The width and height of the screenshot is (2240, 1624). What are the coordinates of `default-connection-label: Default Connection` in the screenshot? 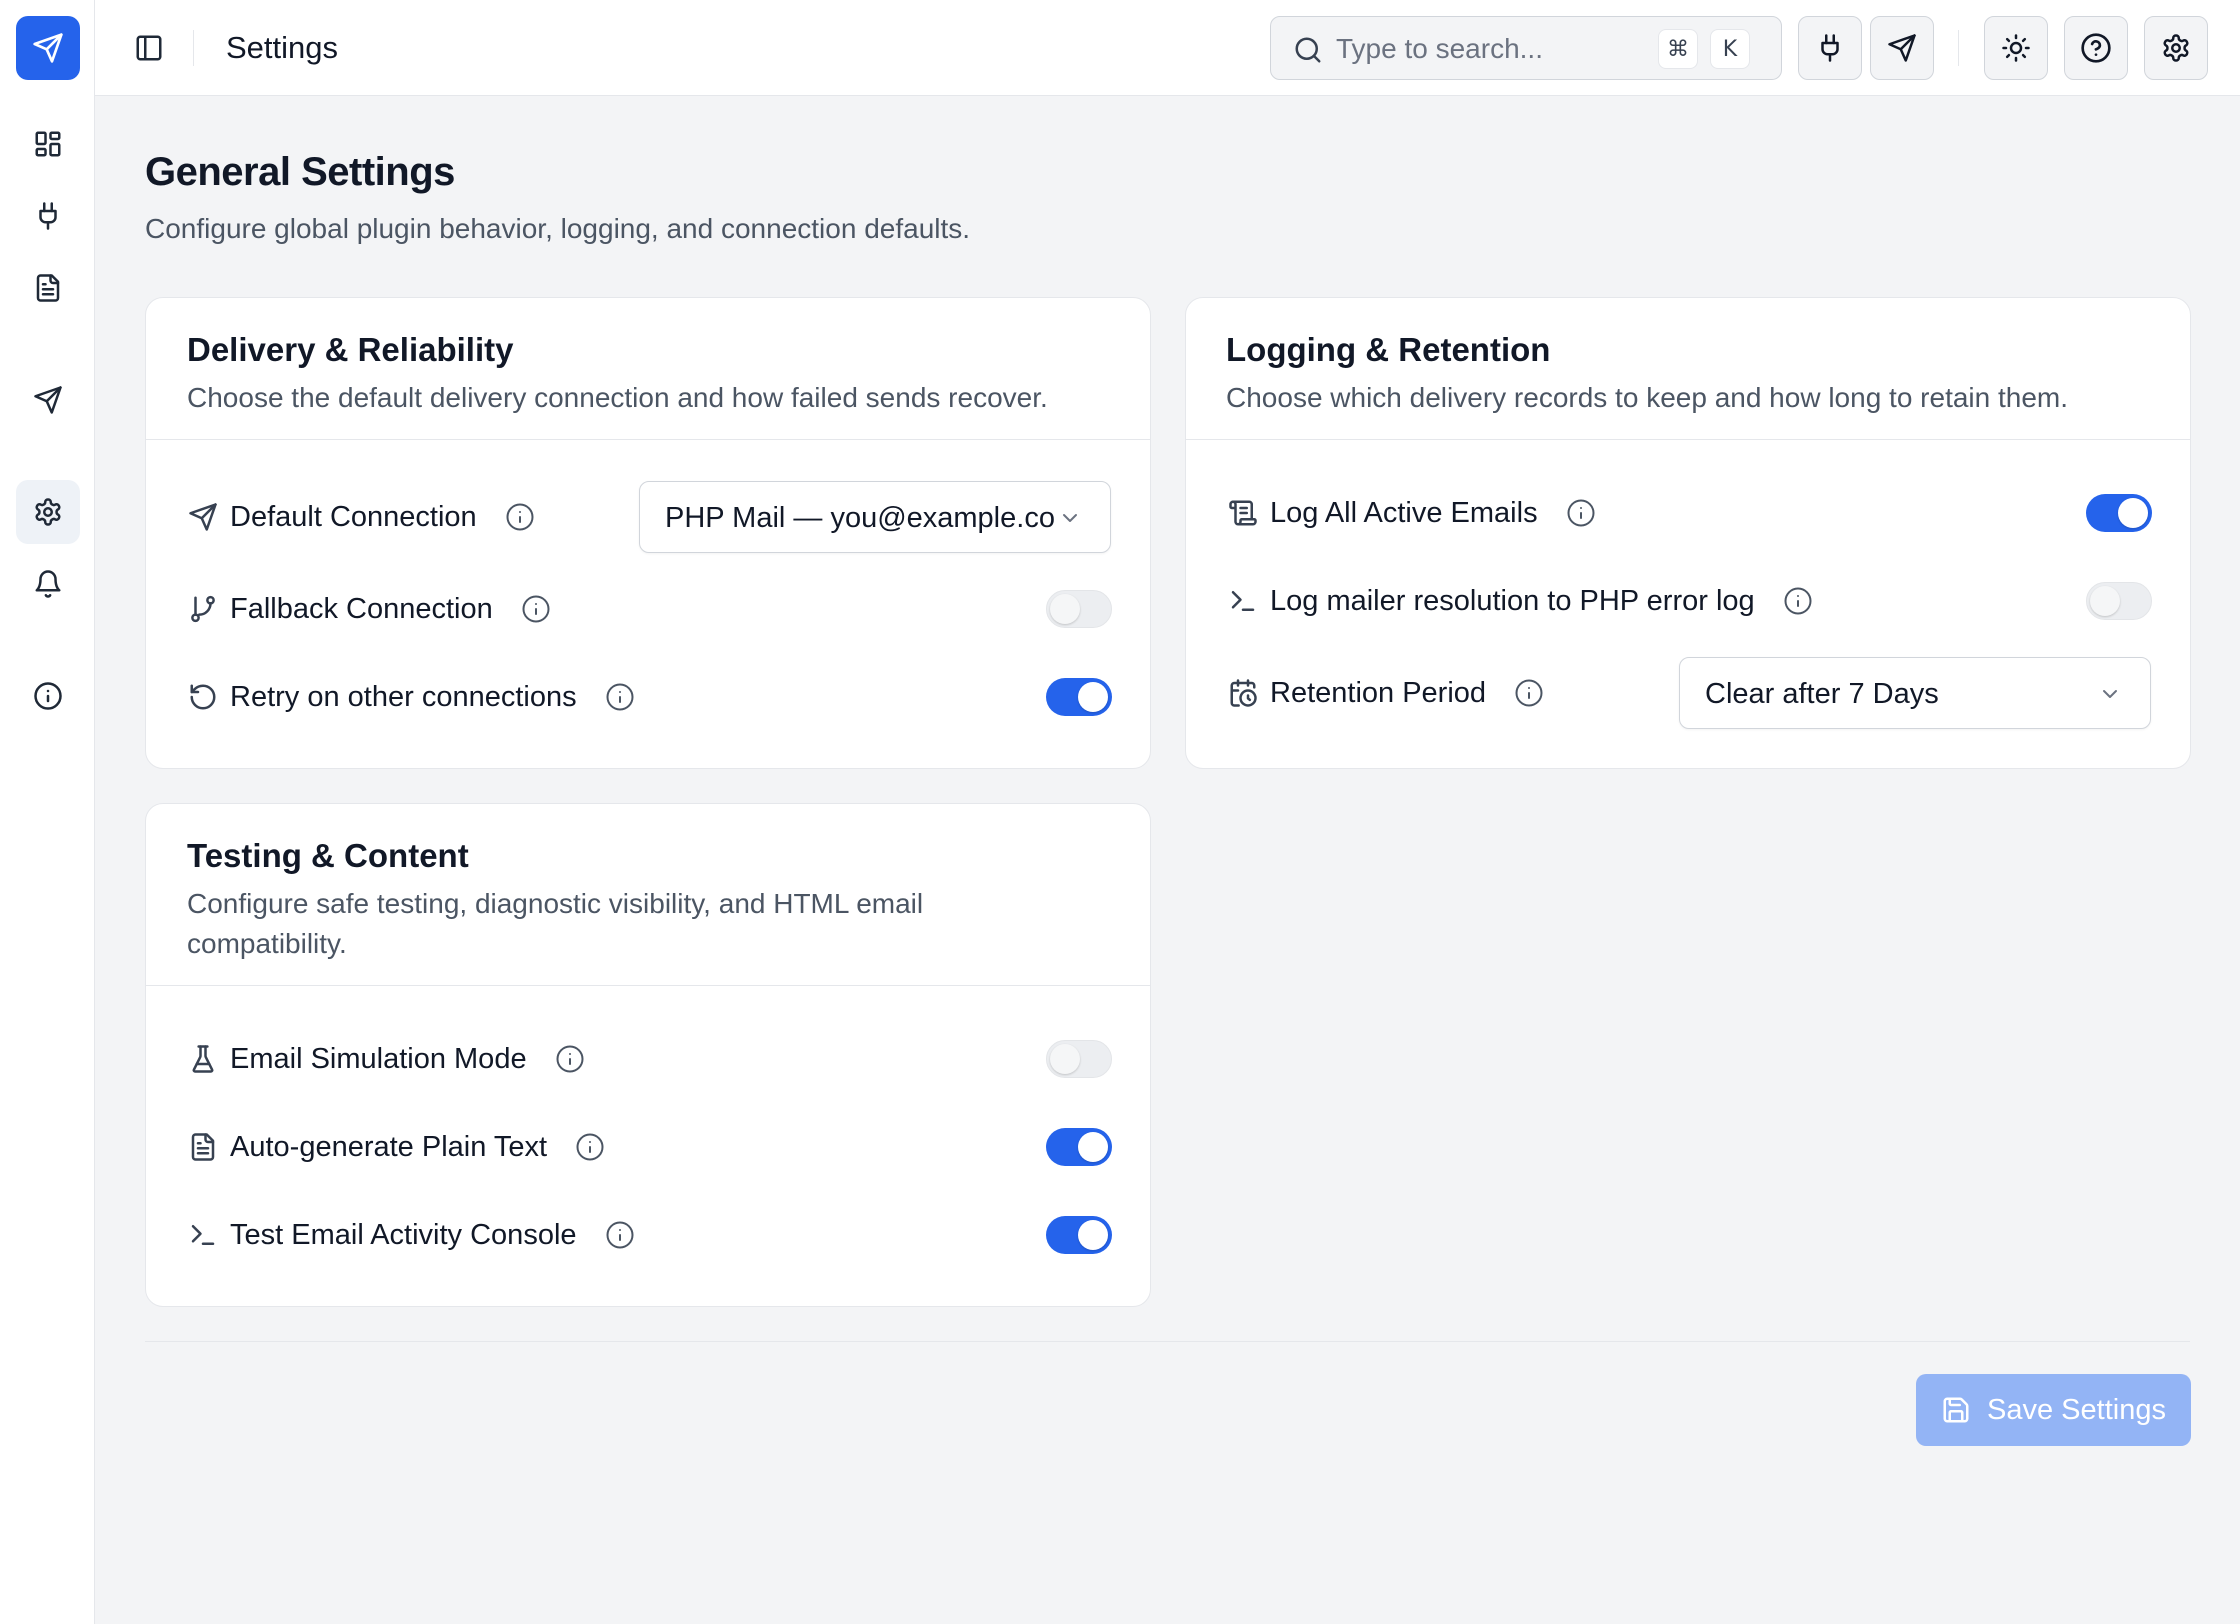 It's located at (353, 517).